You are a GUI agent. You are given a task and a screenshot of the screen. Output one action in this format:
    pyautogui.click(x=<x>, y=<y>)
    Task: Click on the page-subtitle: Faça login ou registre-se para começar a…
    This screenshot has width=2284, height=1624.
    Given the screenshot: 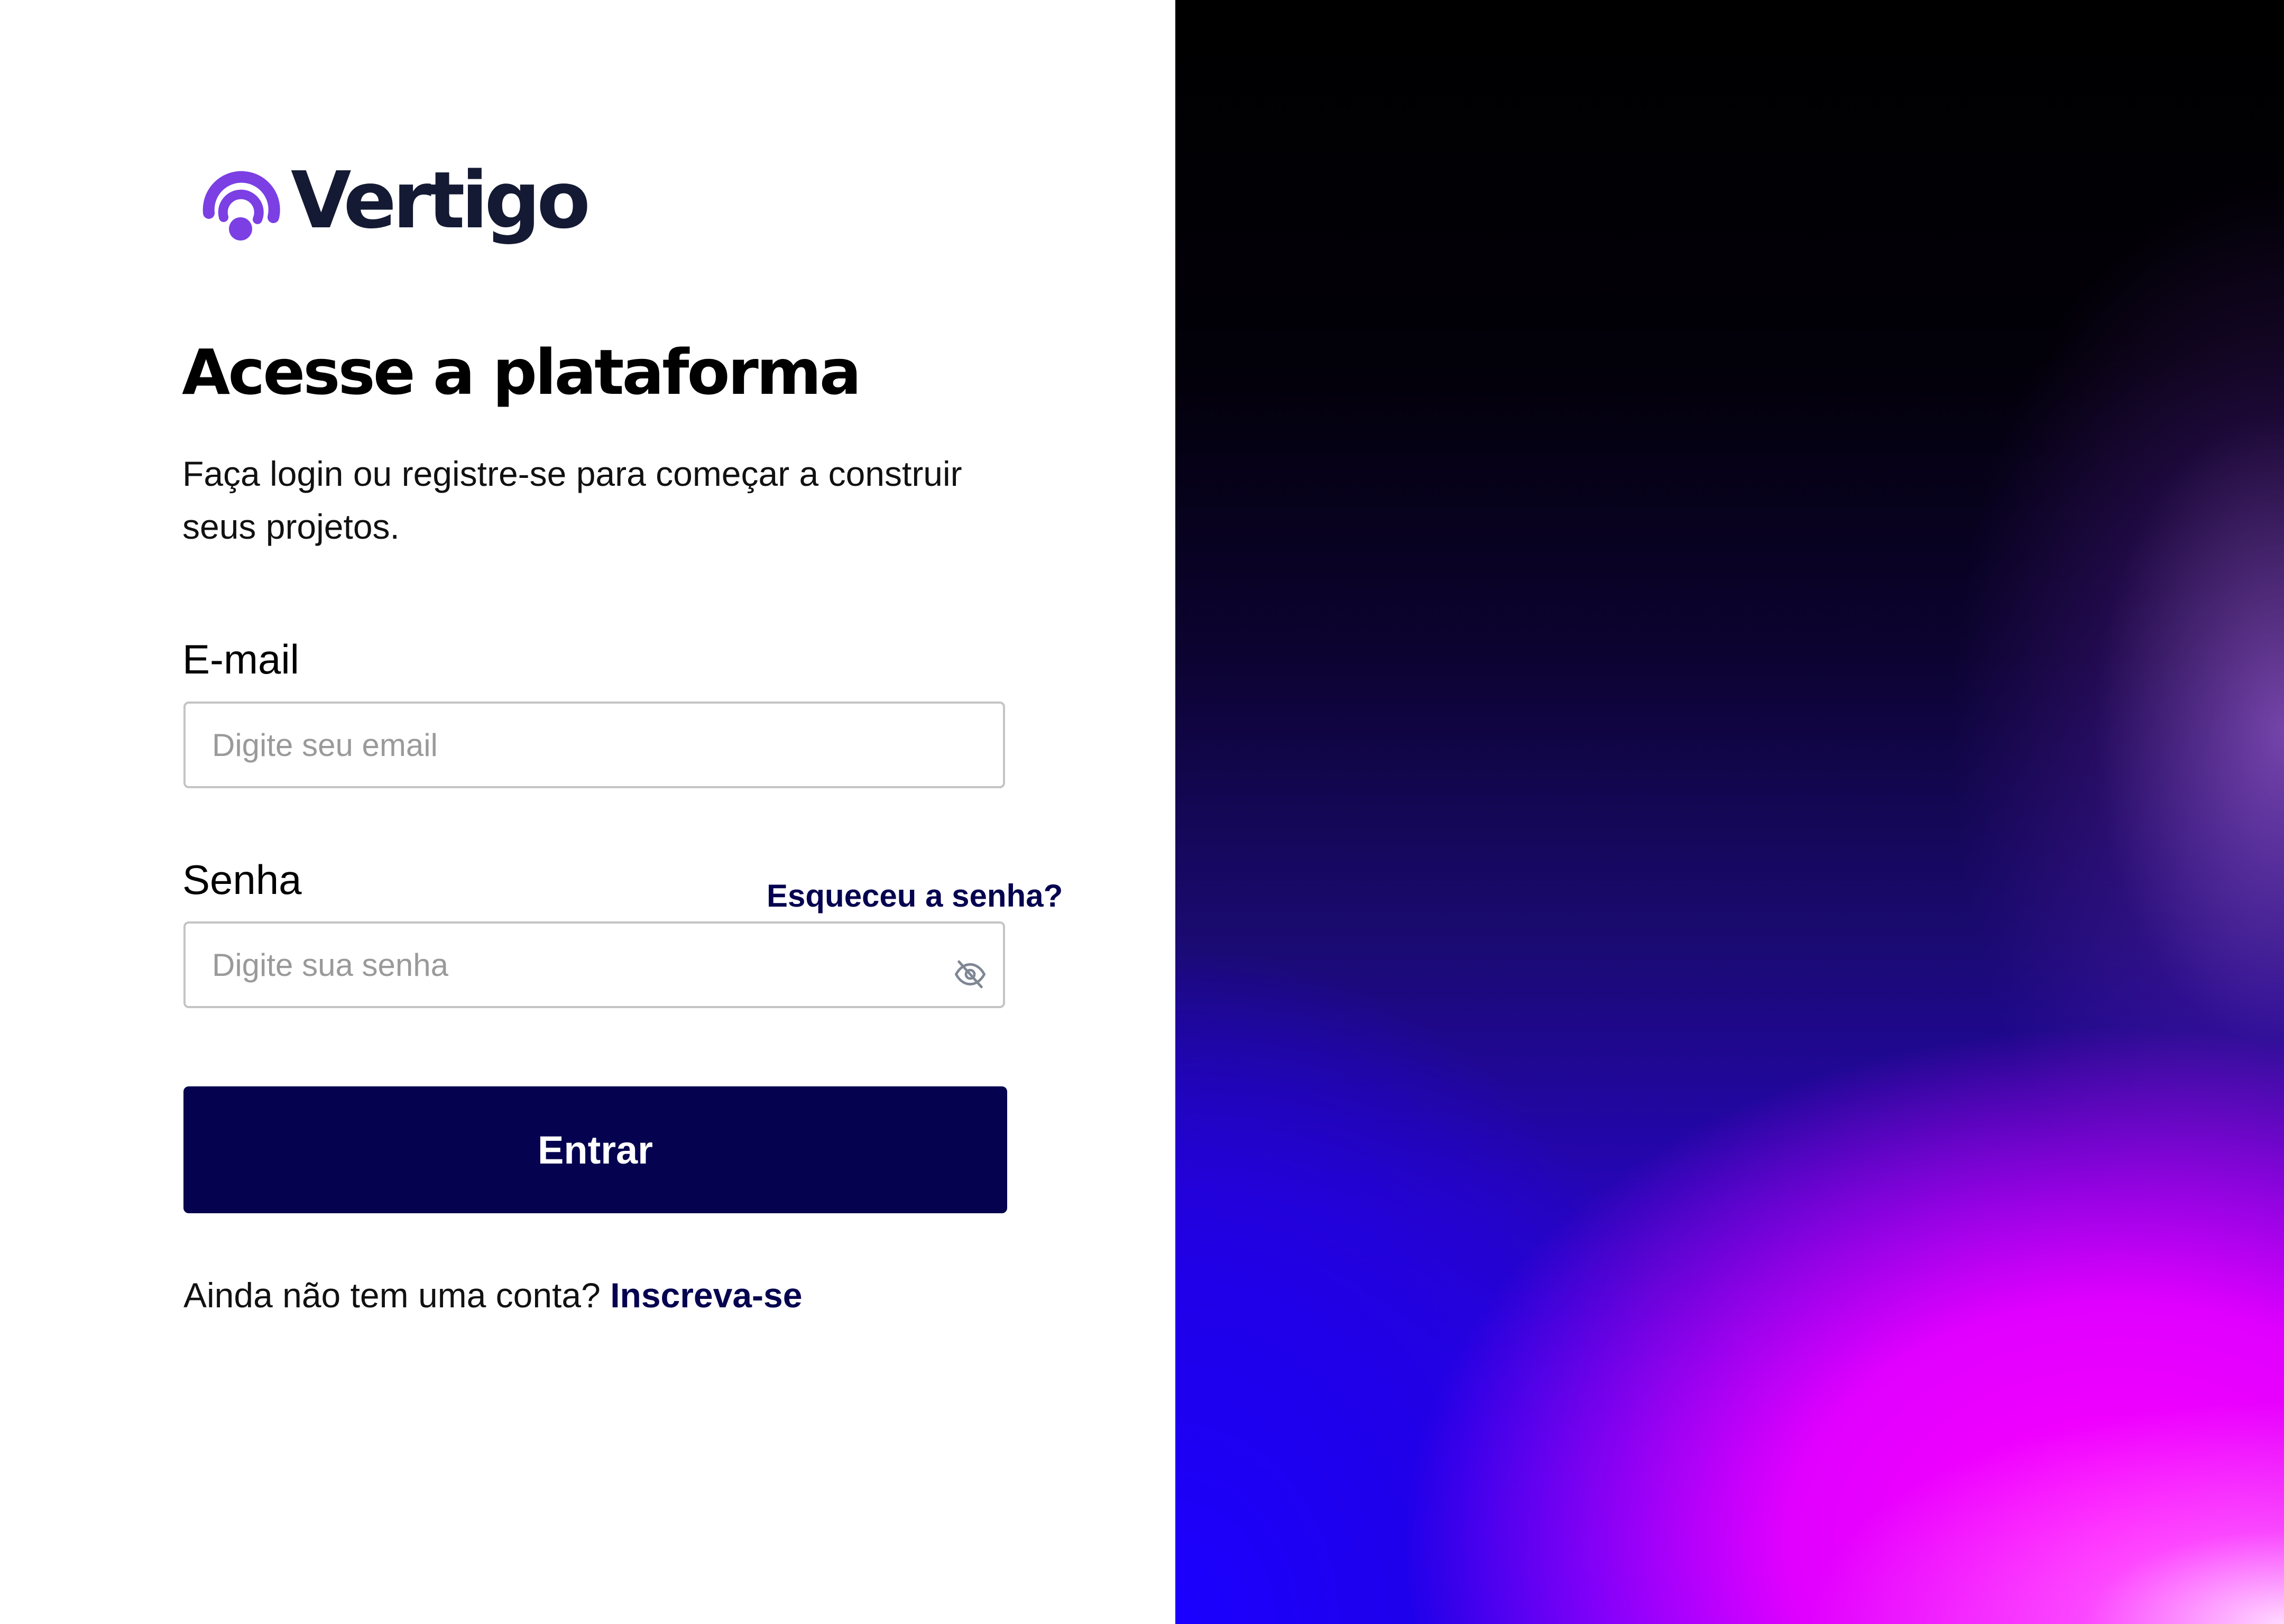 What is the action you would take?
    pyautogui.click(x=572, y=500)
    